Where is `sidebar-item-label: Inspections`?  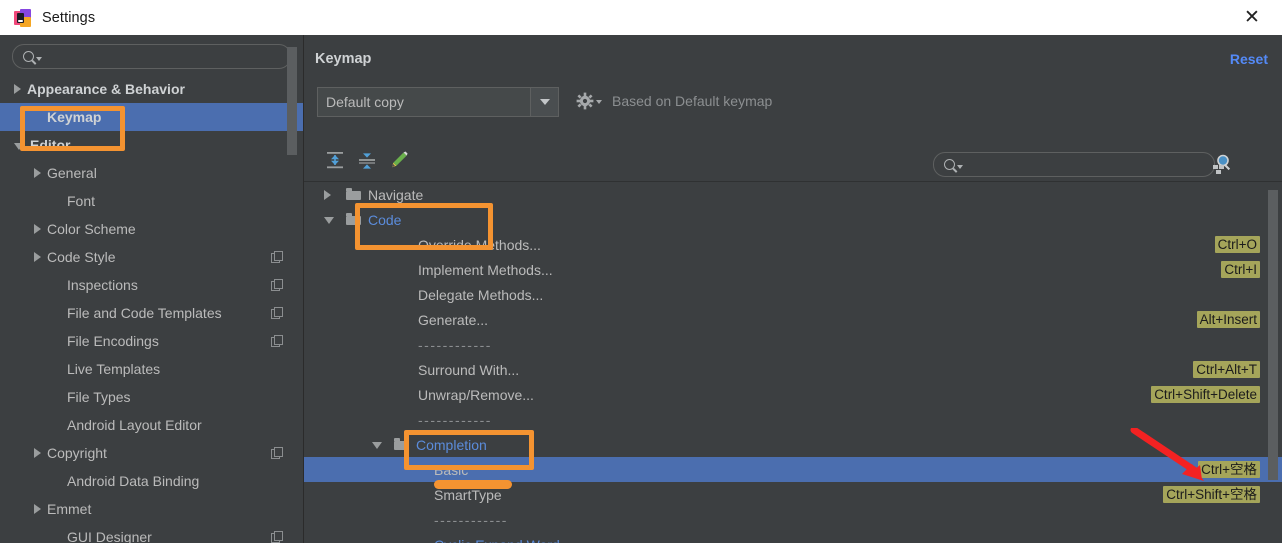
sidebar-item-label: Inspections is located at coordinates (102, 285).